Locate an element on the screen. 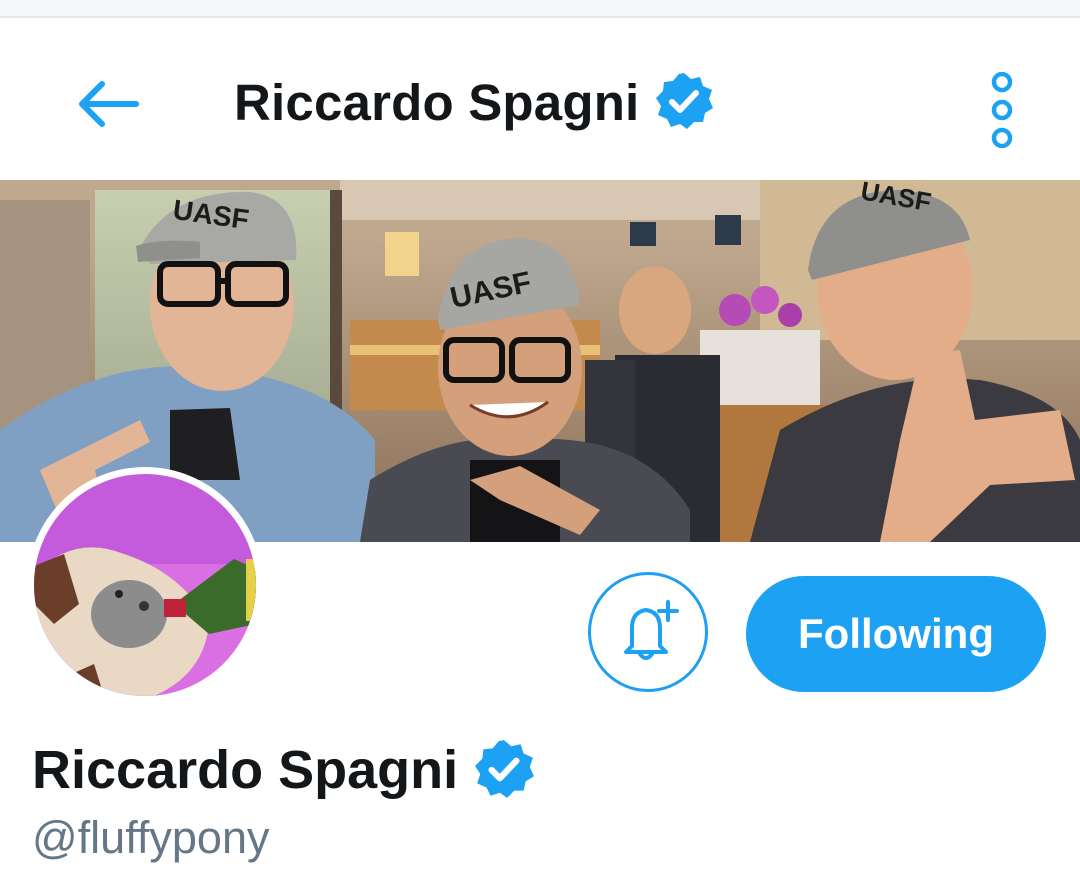 Image resolution: width=1080 pixels, height=880 pixels. bell-plus-icon is located at coordinates (651, 630).